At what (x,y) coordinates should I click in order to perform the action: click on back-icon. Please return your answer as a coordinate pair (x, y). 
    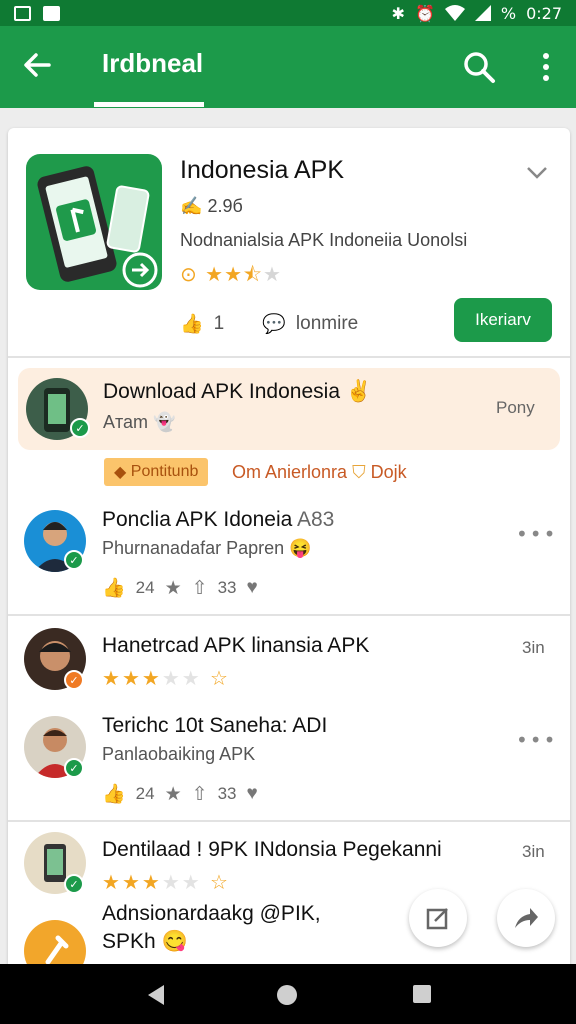
    Looking at the image, I should click on (156, 995).